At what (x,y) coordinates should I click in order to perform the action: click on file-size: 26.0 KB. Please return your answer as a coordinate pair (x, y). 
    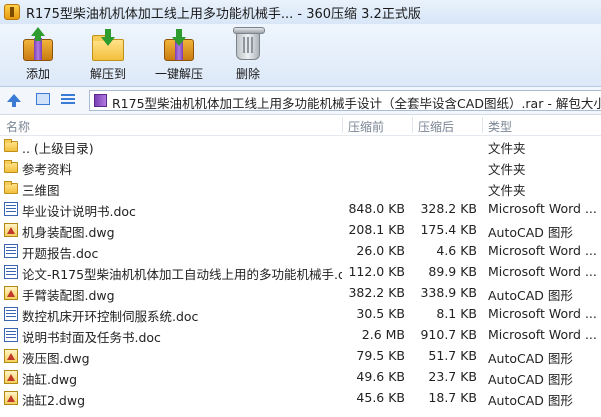
    Looking at the image, I should click on (380, 250).